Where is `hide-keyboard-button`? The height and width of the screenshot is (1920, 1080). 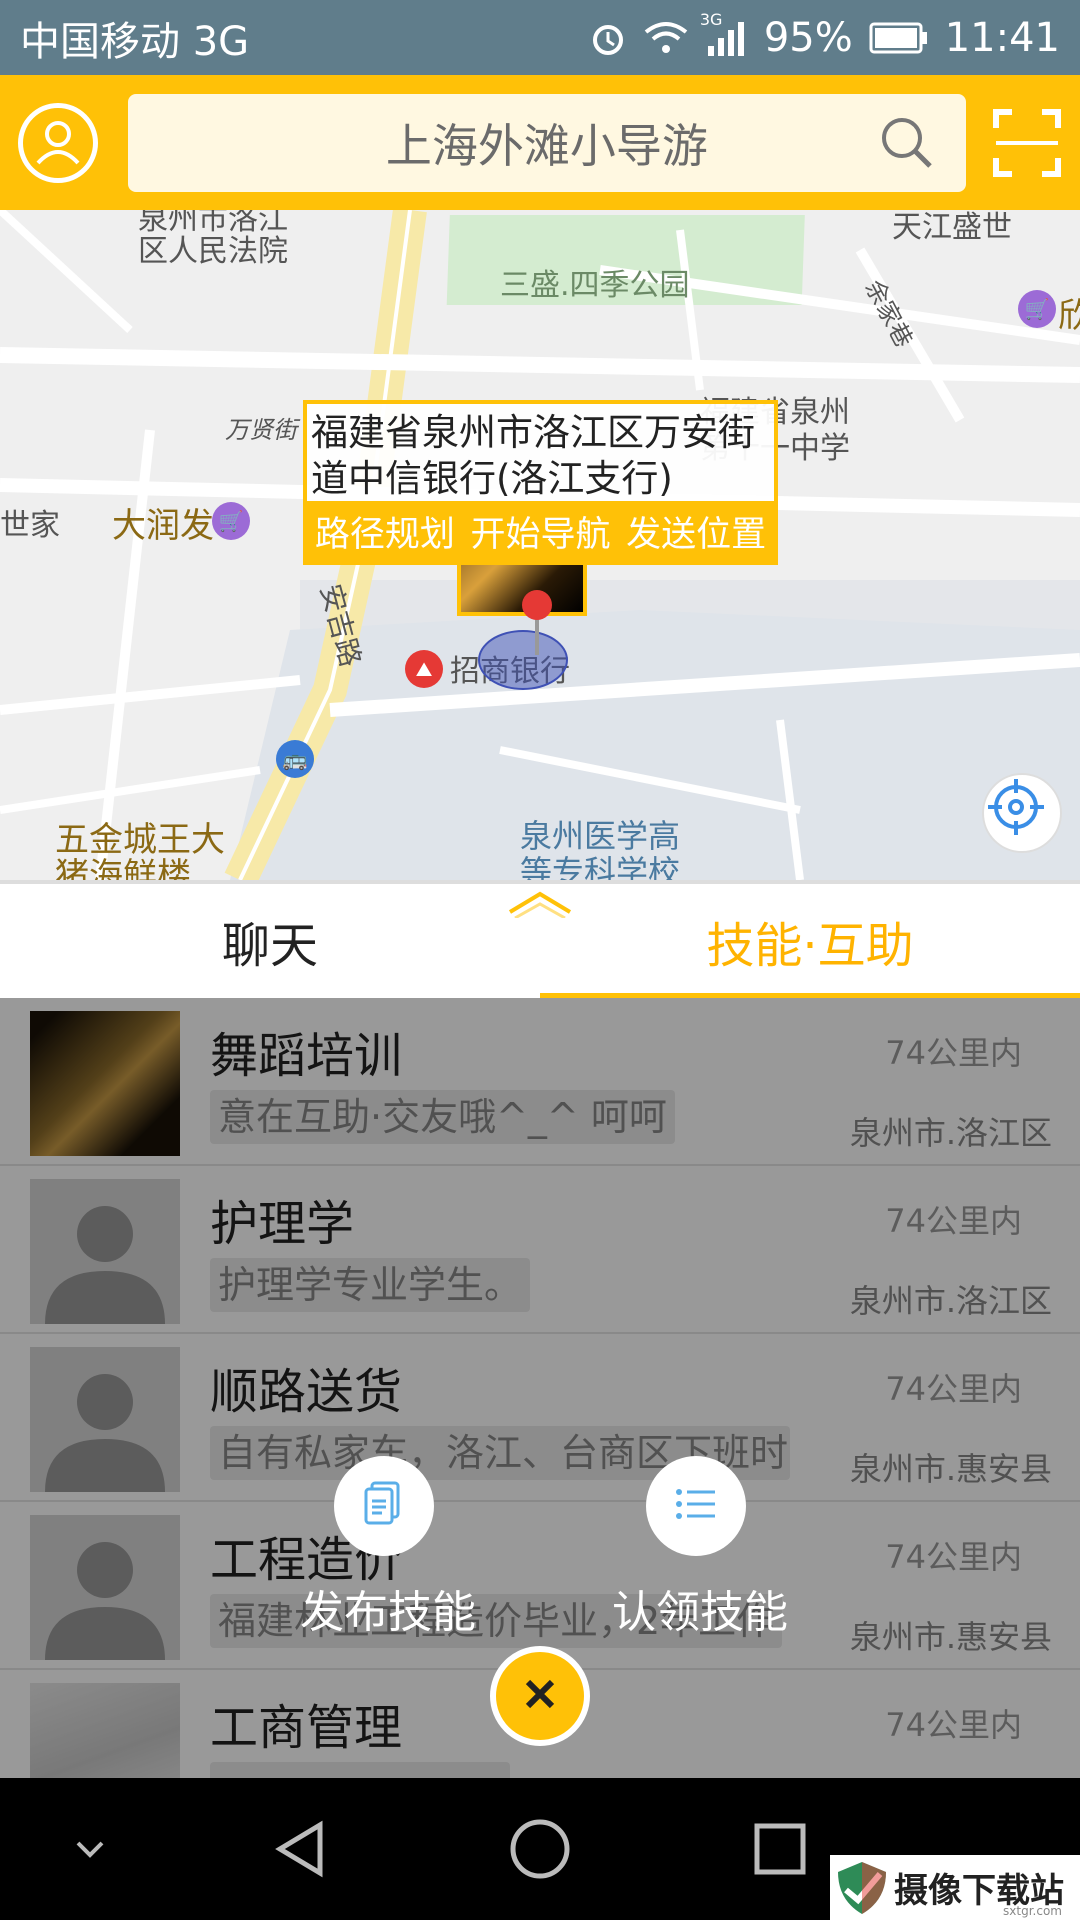
hide-keyboard-button is located at coordinates (90, 1849).